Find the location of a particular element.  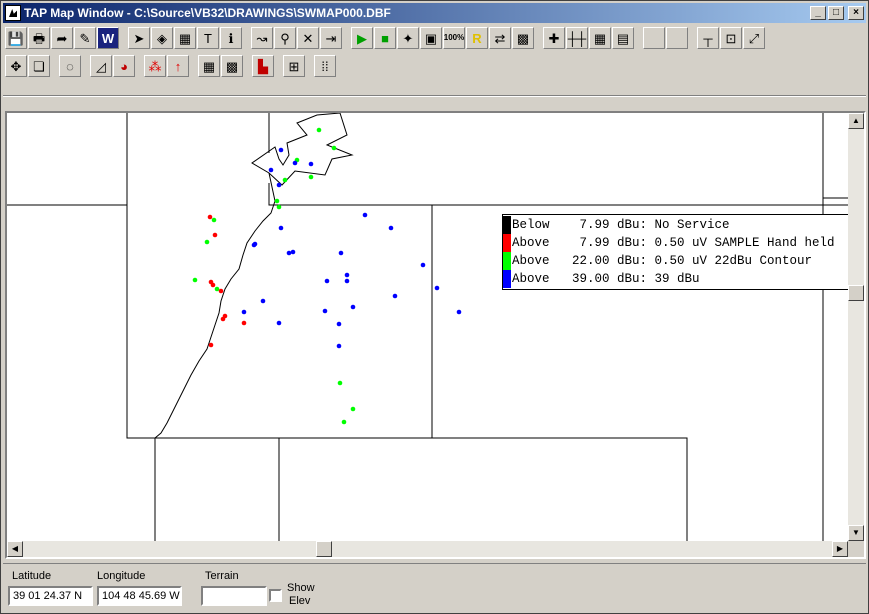

notes-icon: ▤ is located at coordinates (623, 38).